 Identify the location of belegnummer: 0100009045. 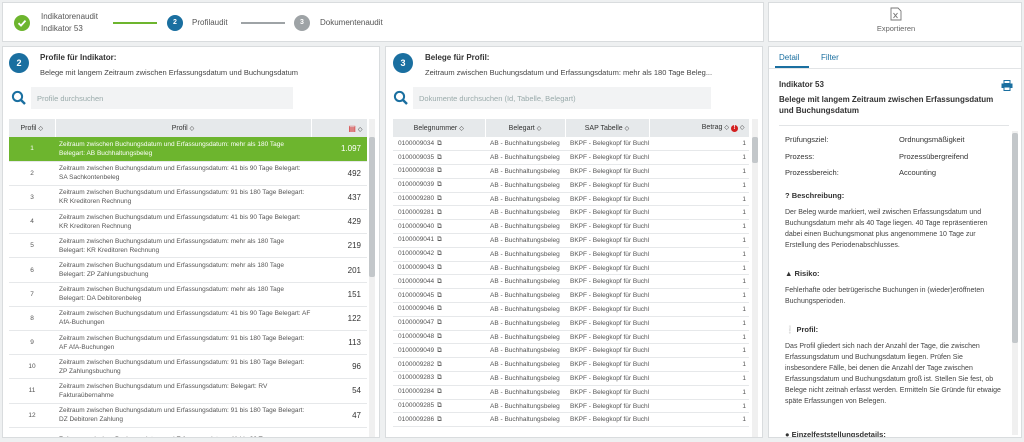
(416, 295).